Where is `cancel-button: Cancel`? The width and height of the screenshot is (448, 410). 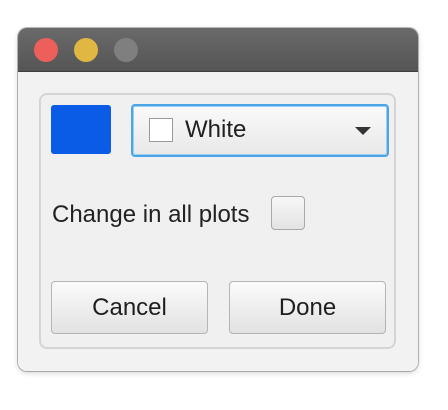
cancel-button: Cancel is located at coordinates (129, 307).